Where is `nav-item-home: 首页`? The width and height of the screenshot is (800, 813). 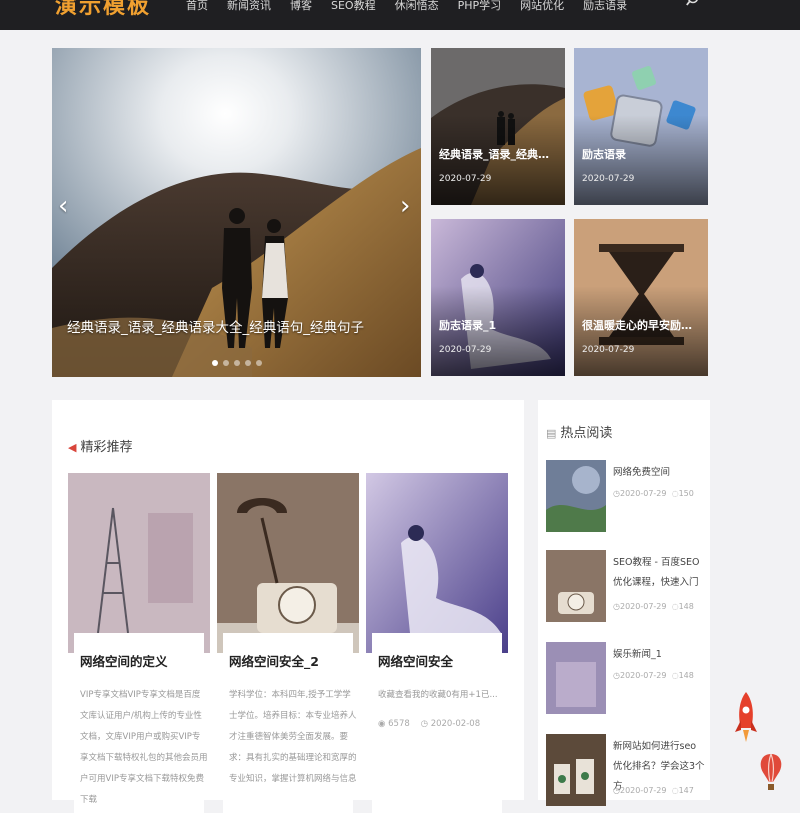 nav-item-home: 首页 is located at coordinates (197, 6).